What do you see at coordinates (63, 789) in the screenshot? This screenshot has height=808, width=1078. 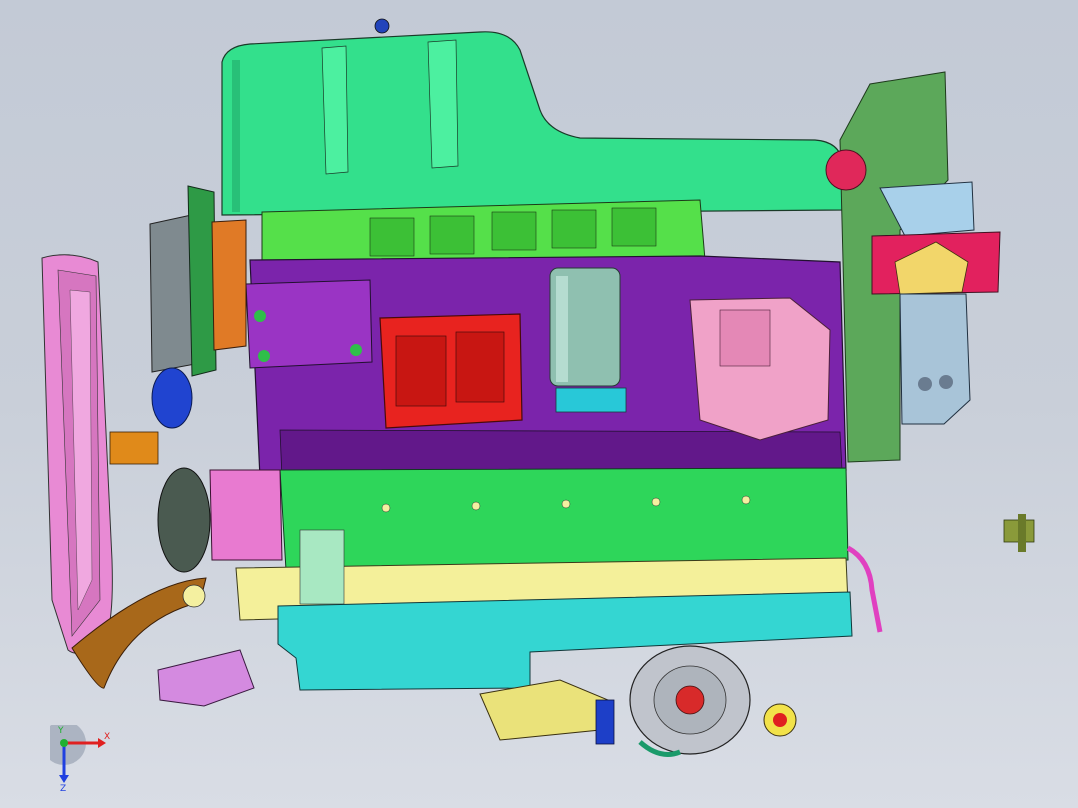 I see `z-axis-label: Z` at bounding box center [63, 789].